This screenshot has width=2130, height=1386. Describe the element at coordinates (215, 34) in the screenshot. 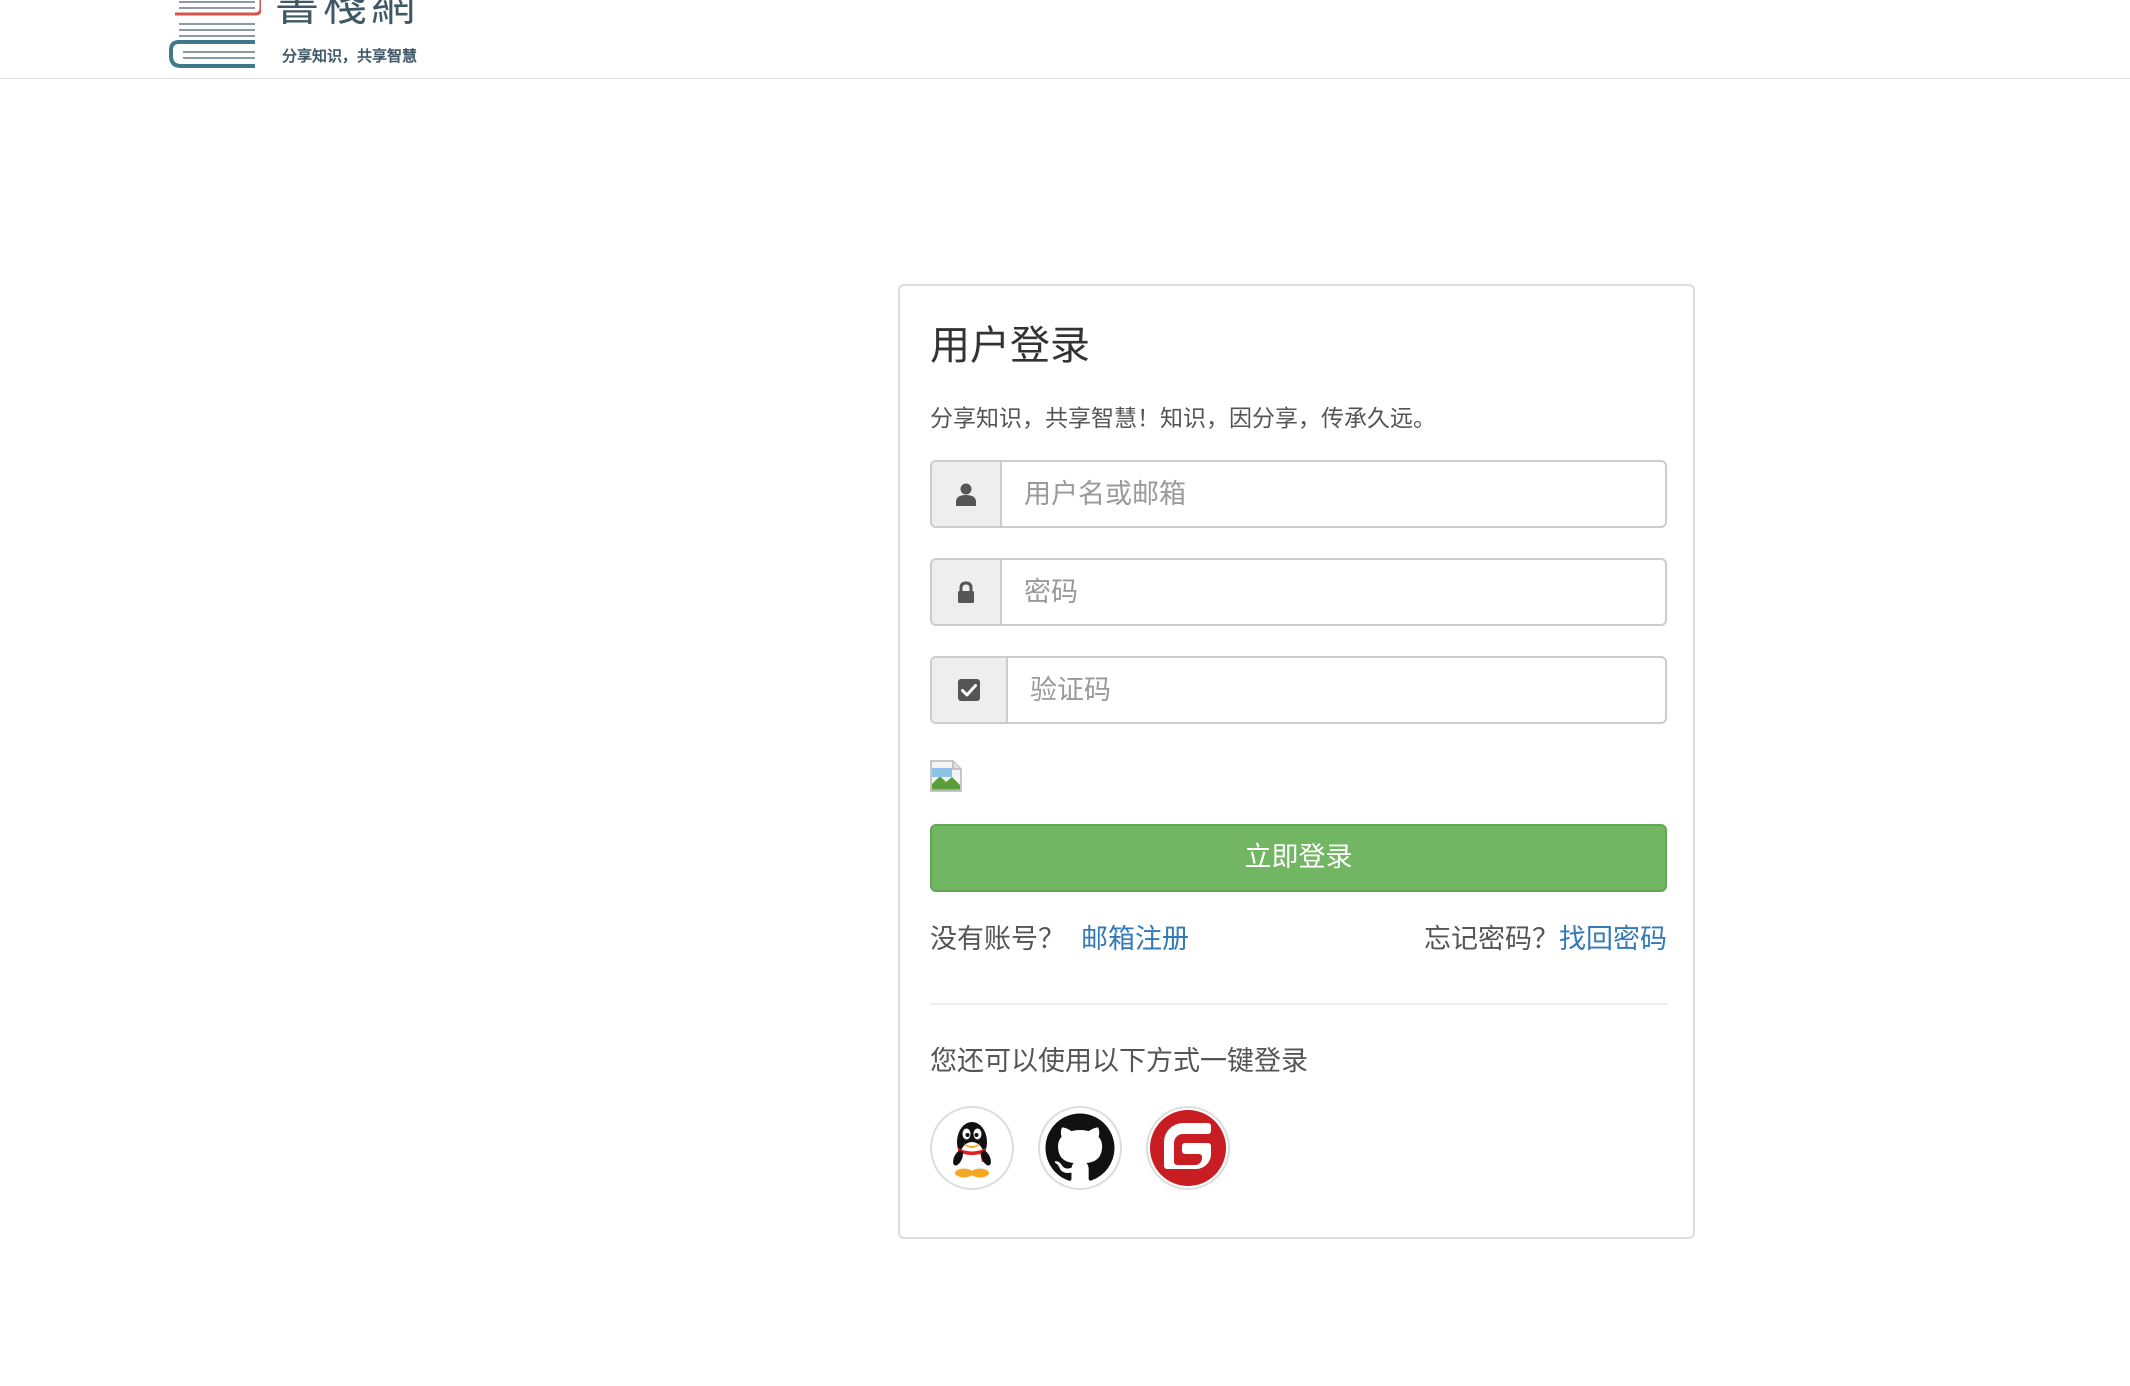

I see `books-logo-icon` at that location.